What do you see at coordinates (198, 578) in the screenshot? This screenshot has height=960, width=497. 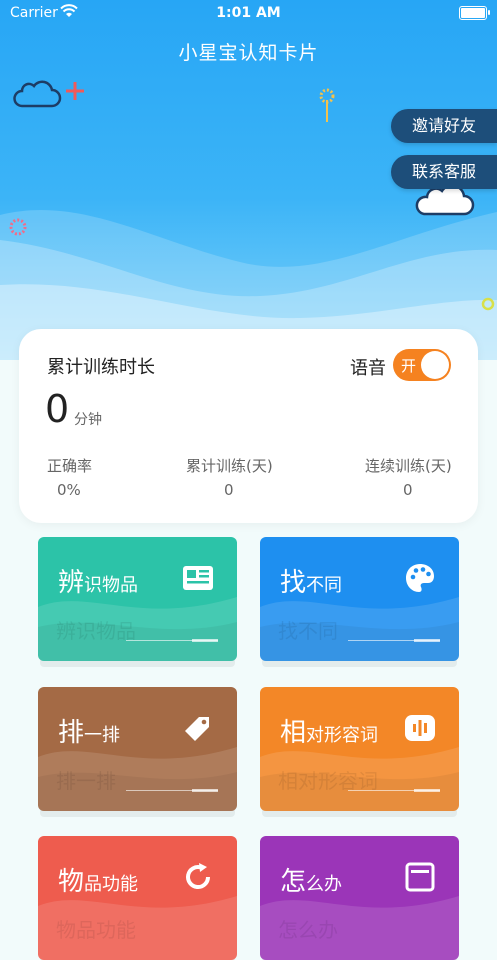 I see `newspaper-icon` at bounding box center [198, 578].